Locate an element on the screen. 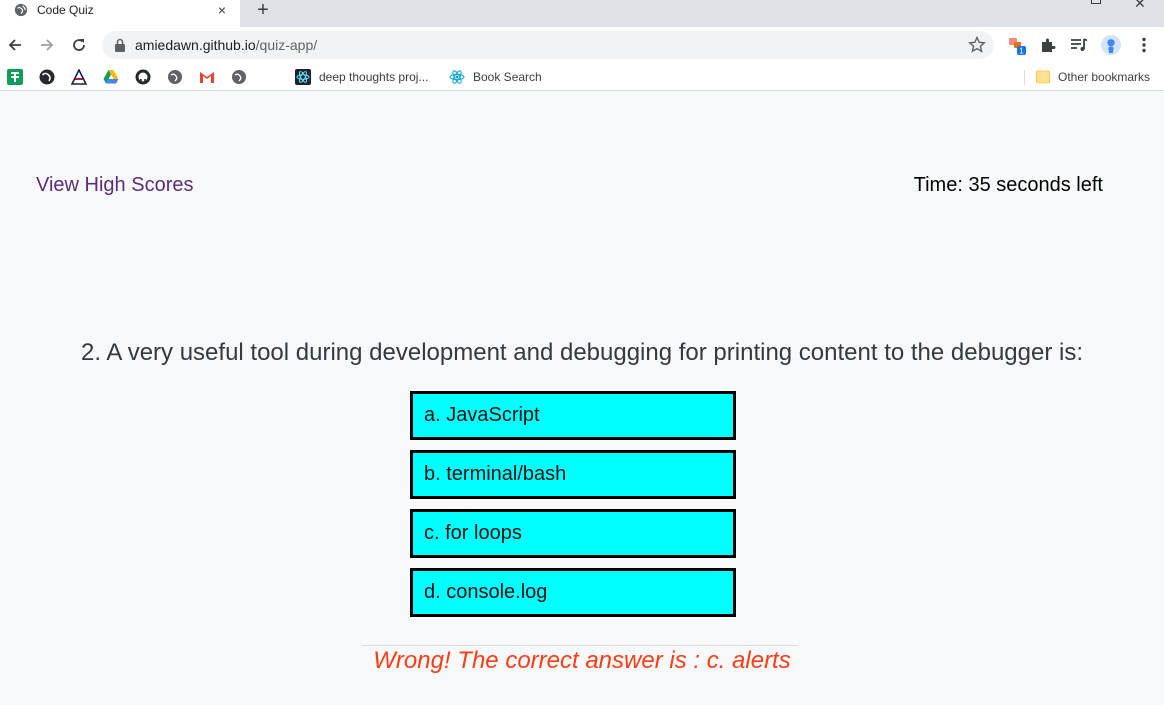 Image resolution: width=1164 pixels, height=705 pixels. bookmark-label: Book Search is located at coordinates (507, 77).